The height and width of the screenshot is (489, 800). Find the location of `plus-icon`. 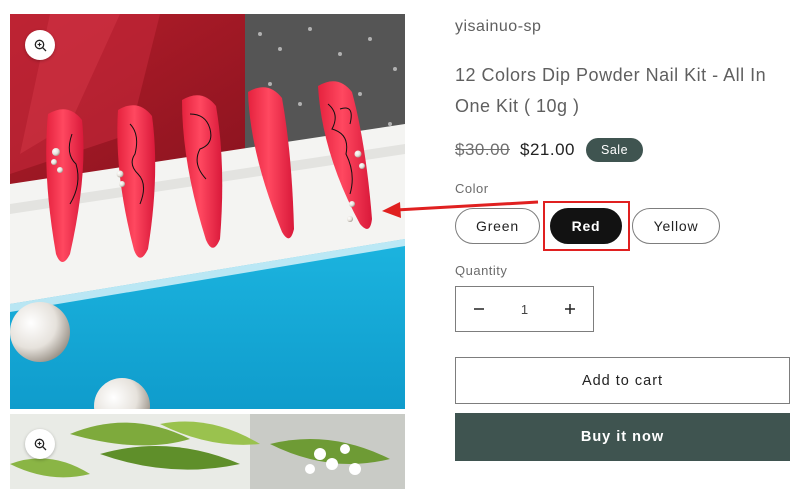

plus-icon is located at coordinates (570, 309).